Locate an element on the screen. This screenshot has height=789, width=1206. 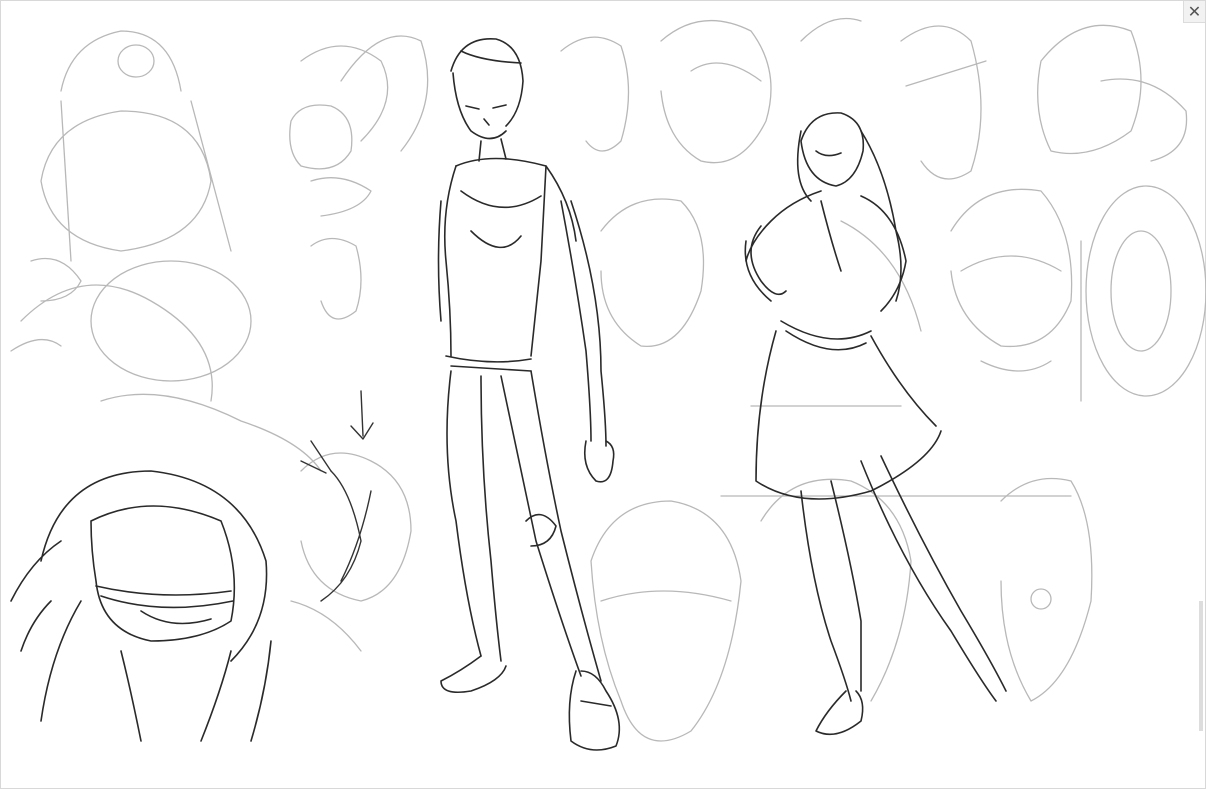
vertical-scrollbar is located at coordinates (1201, 666).